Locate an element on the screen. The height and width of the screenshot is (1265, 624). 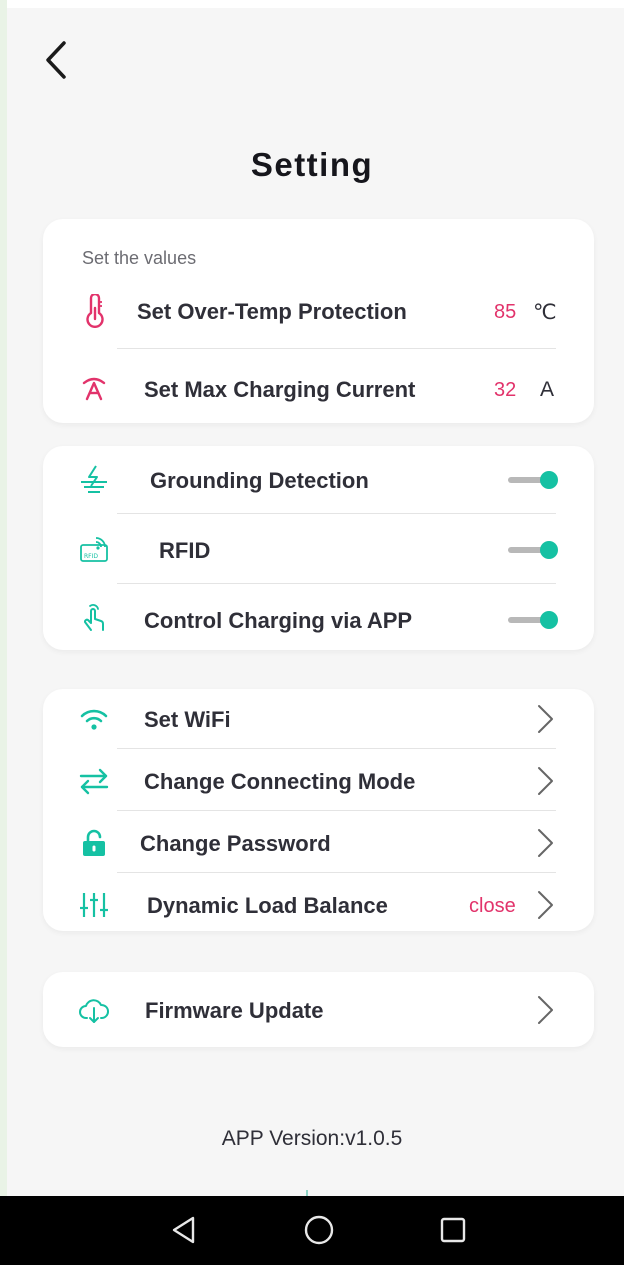
row-over-temp-protection: Set Over-Temp Protection 85 ℃ is located at coordinates (318, 311).